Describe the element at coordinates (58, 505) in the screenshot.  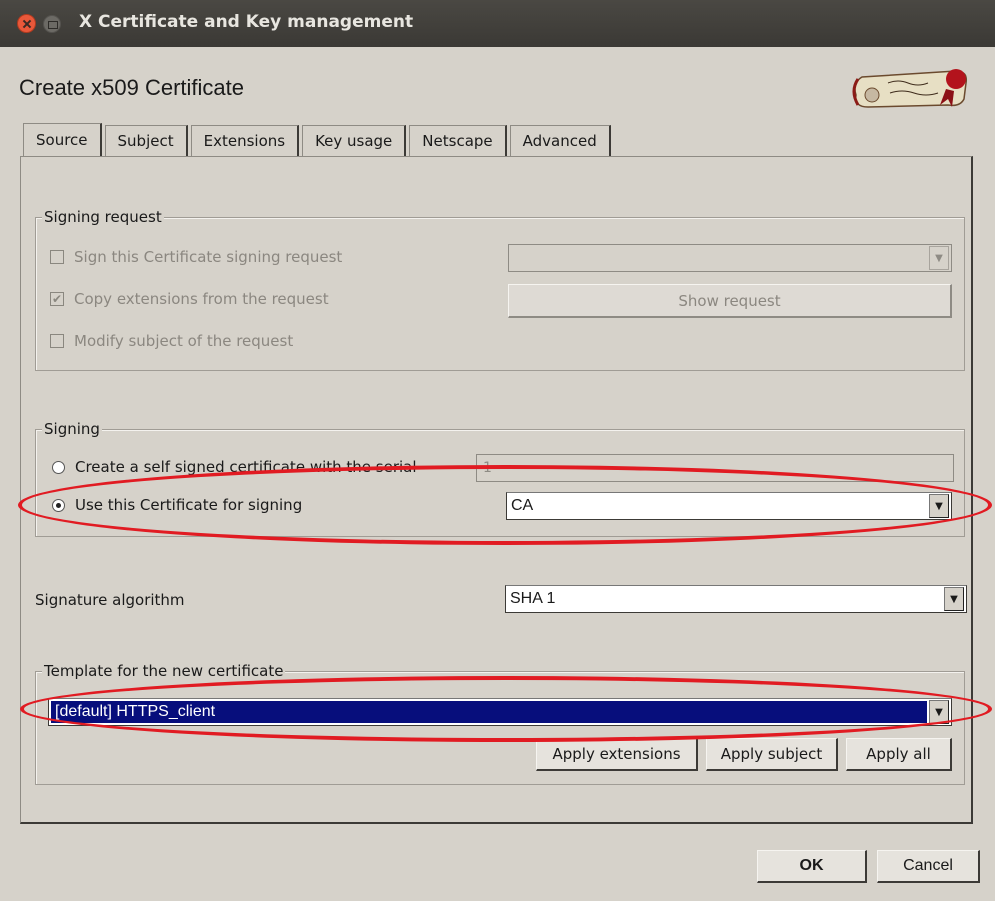
I see `radio-on-icon` at that location.